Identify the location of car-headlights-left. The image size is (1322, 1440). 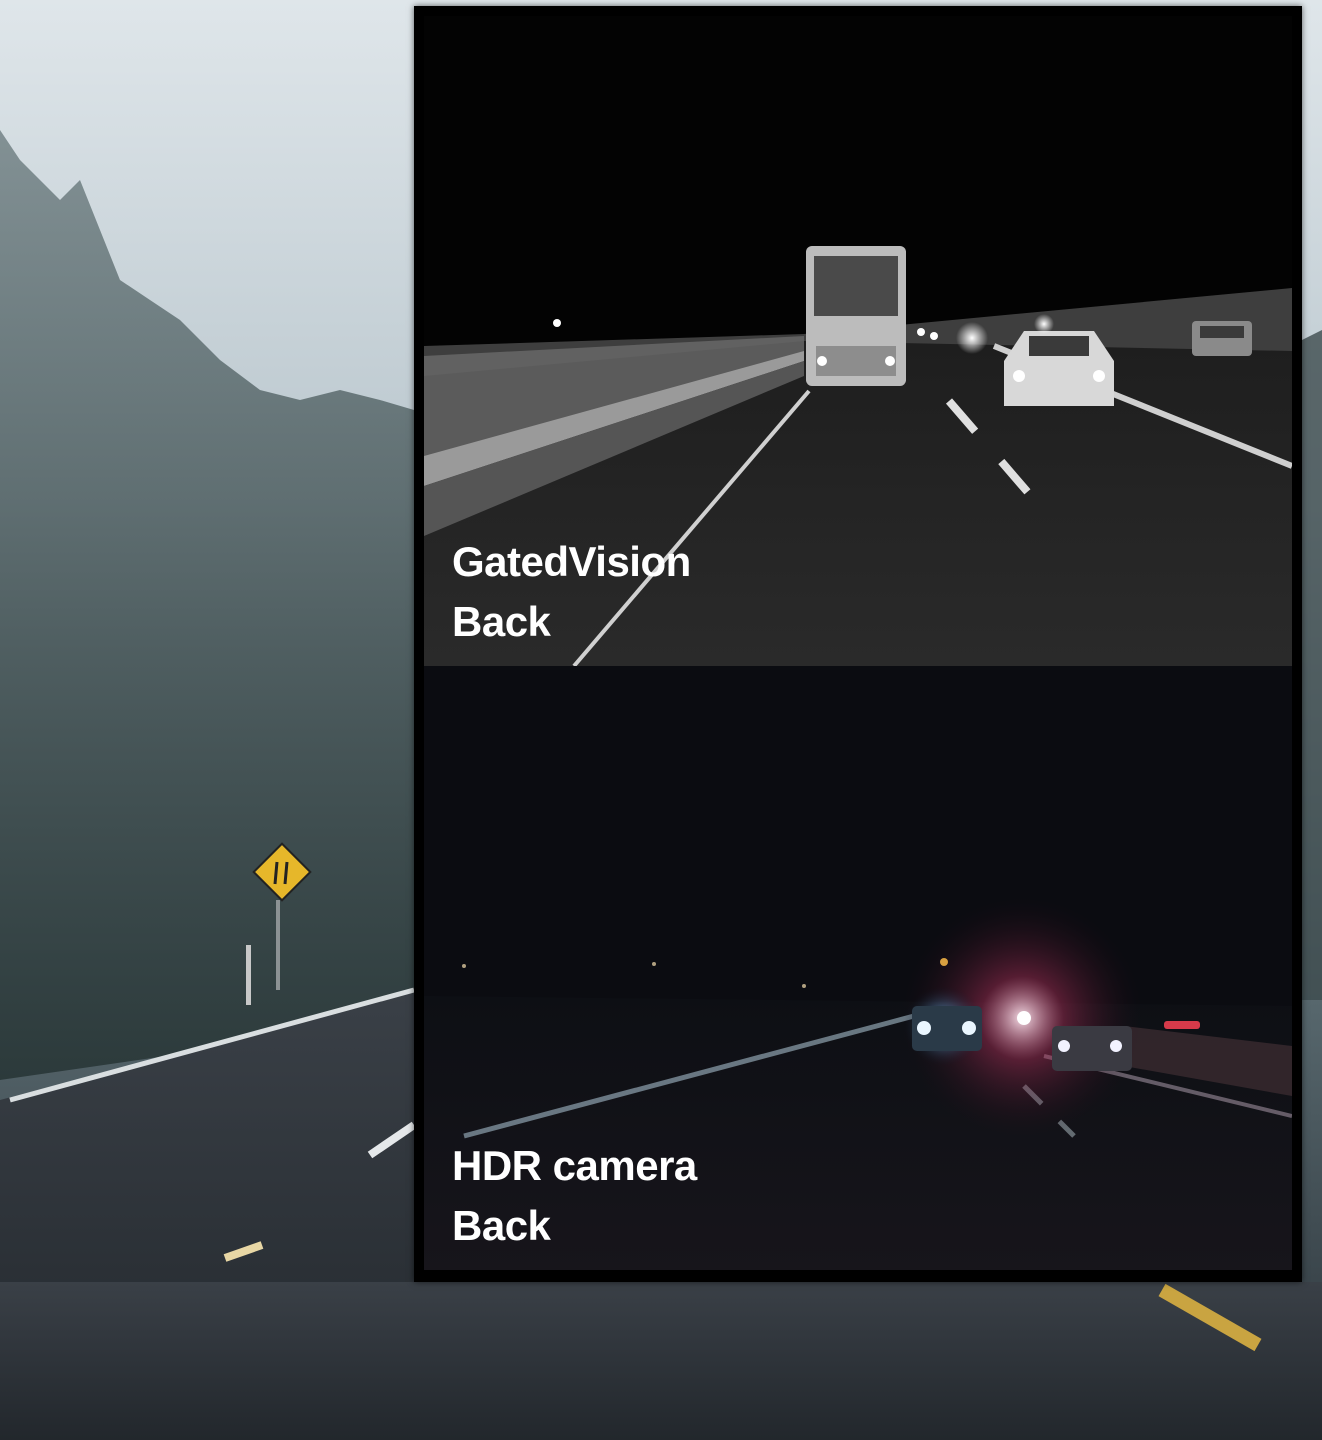
(947, 1028).